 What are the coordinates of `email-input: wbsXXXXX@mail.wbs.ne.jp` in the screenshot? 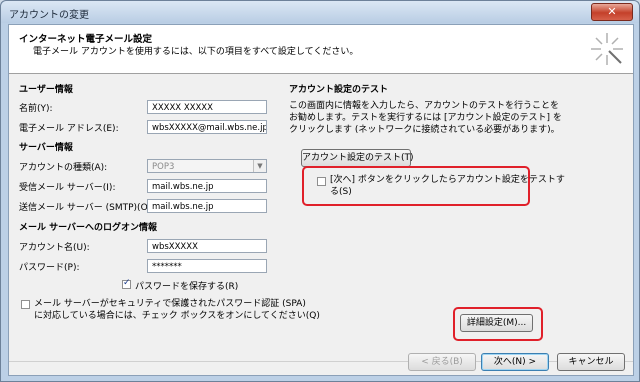 It's located at (207, 127).